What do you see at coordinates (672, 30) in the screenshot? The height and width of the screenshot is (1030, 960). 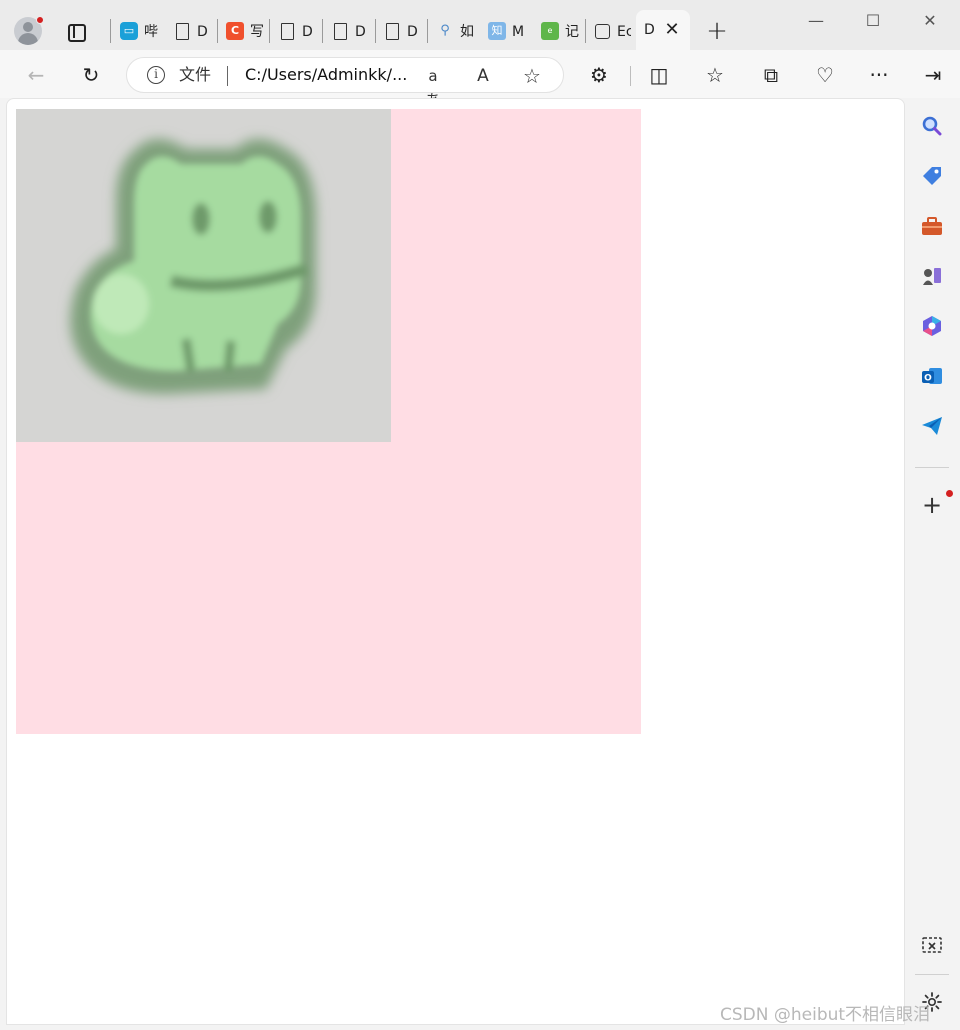 I see `close-tab-icon: ✕` at bounding box center [672, 30].